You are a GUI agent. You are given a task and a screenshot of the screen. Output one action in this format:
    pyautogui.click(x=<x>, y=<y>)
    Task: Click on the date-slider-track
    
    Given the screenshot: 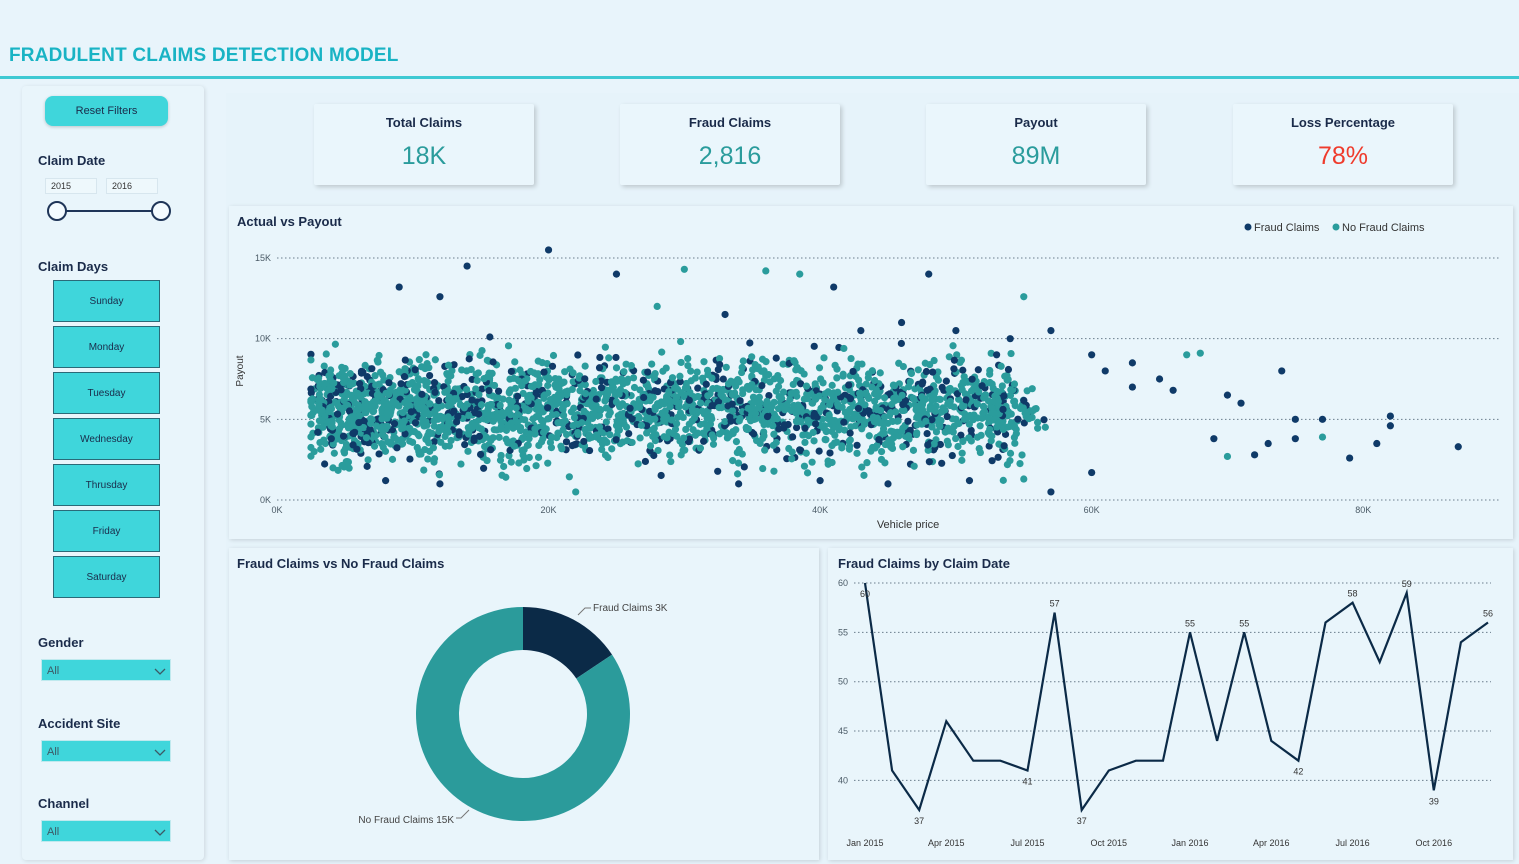 What is the action you would take?
    pyautogui.click(x=109, y=211)
    